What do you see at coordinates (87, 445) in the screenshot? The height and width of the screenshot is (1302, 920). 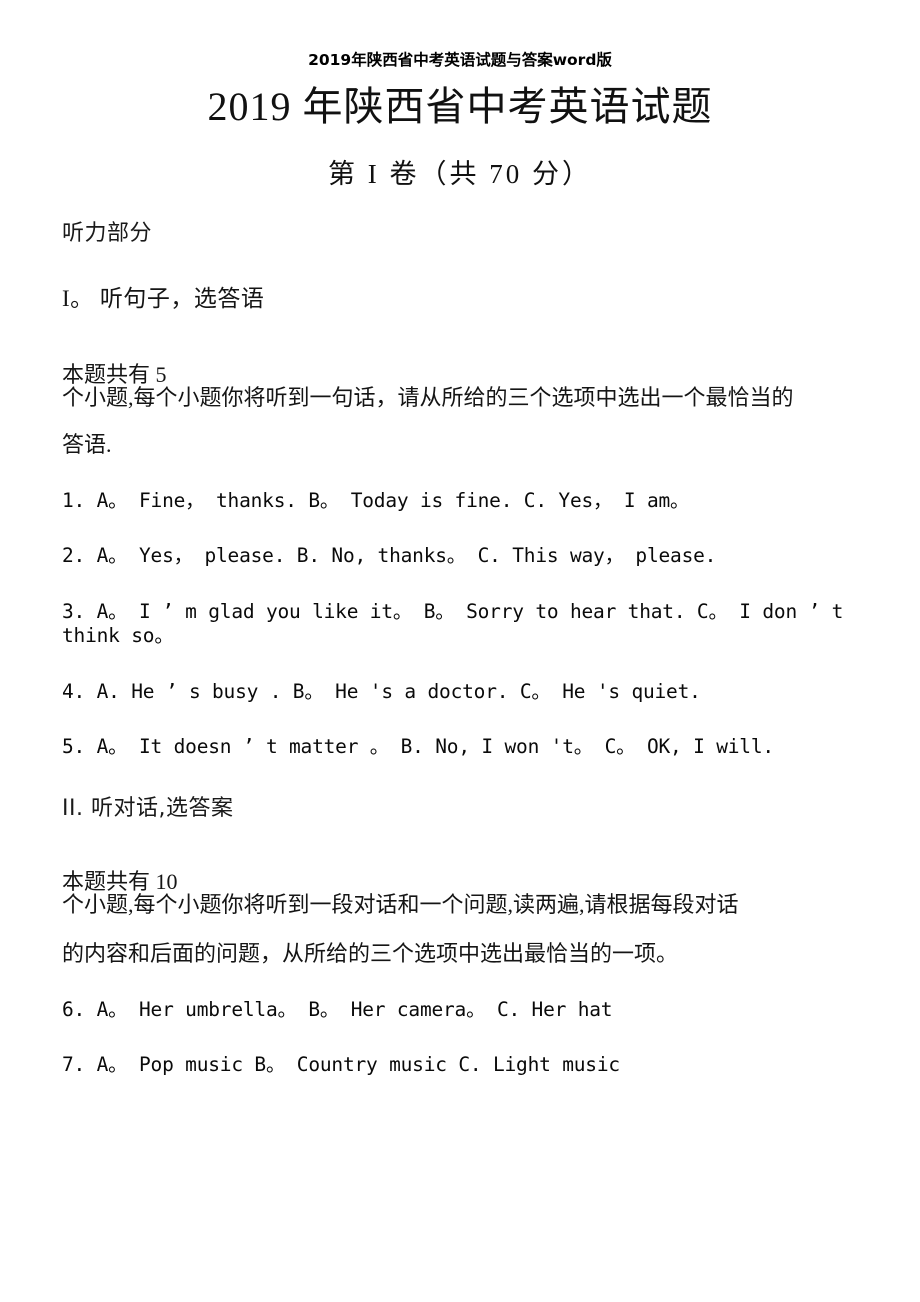 I see `section-one-instruction-tail: 答语.` at bounding box center [87, 445].